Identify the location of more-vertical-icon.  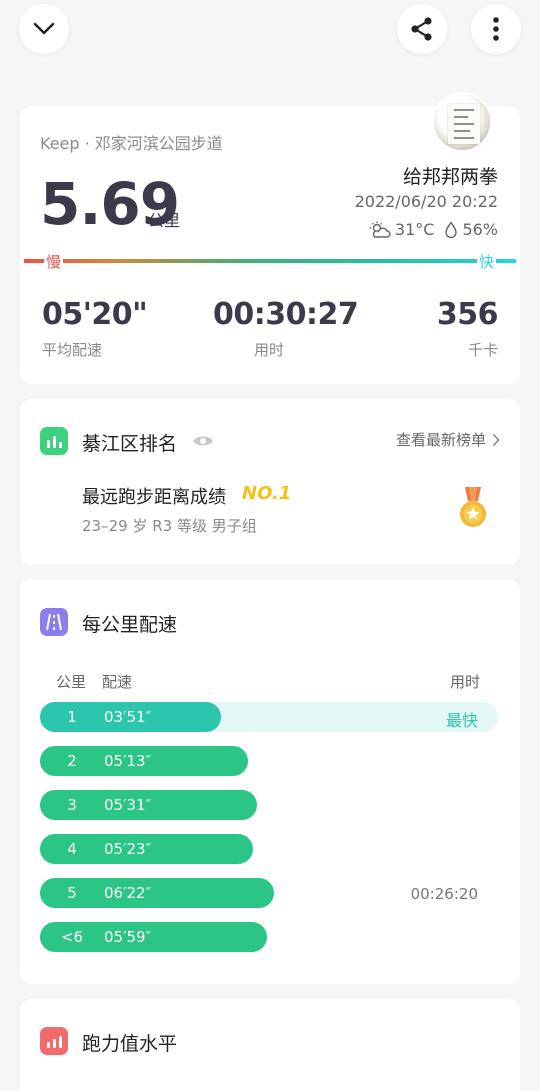
(496, 29).